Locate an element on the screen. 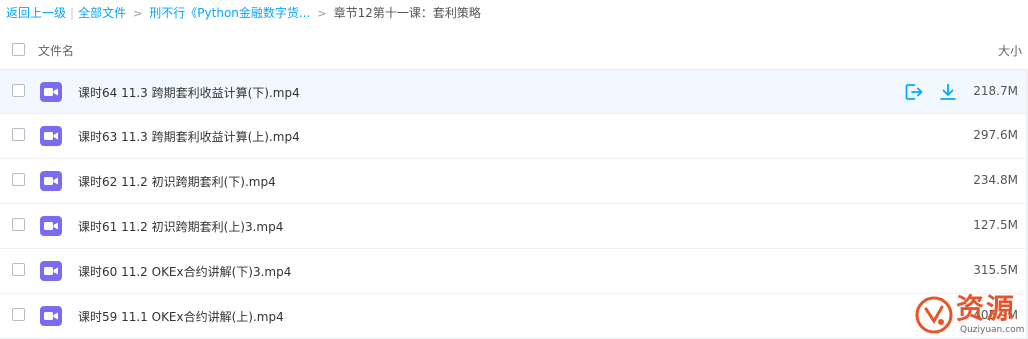  file-name: 课时61 11.2 初识跨期套利(上)3.mp4 is located at coordinates (180, 226).